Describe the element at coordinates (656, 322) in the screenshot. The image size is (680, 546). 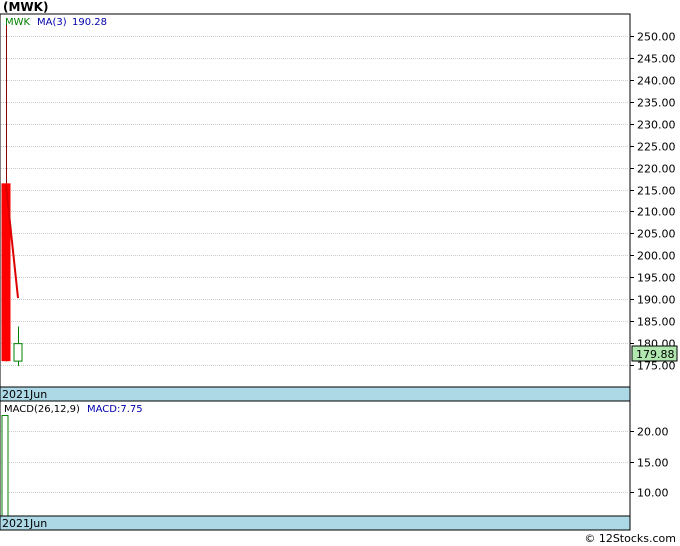
I see `price-tick-label: 185.00` at that location.